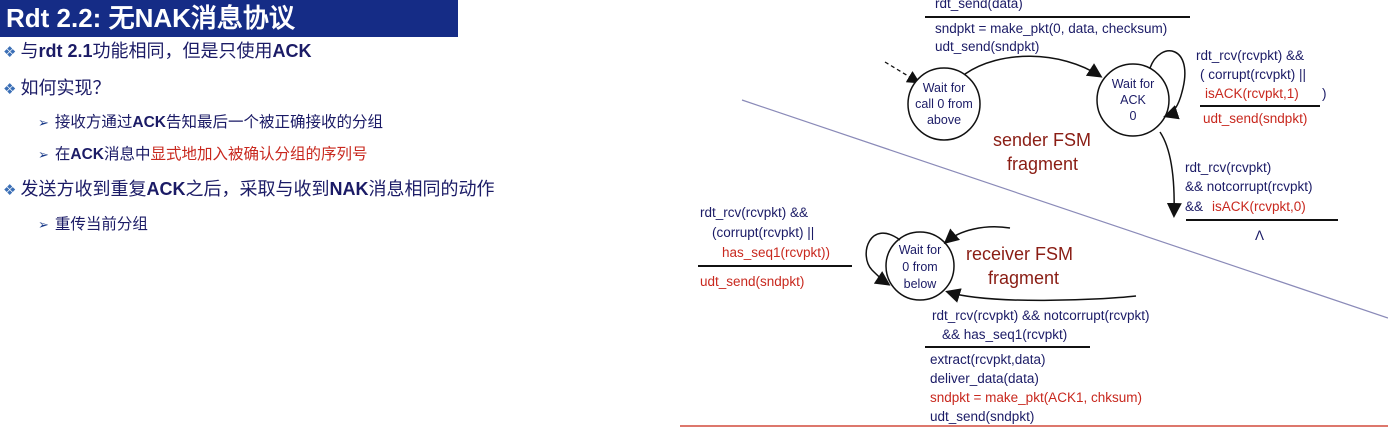 This screenshot has height=429, width=1388. I want to click on sender-send-transition-arrow, so click(1033, 66).